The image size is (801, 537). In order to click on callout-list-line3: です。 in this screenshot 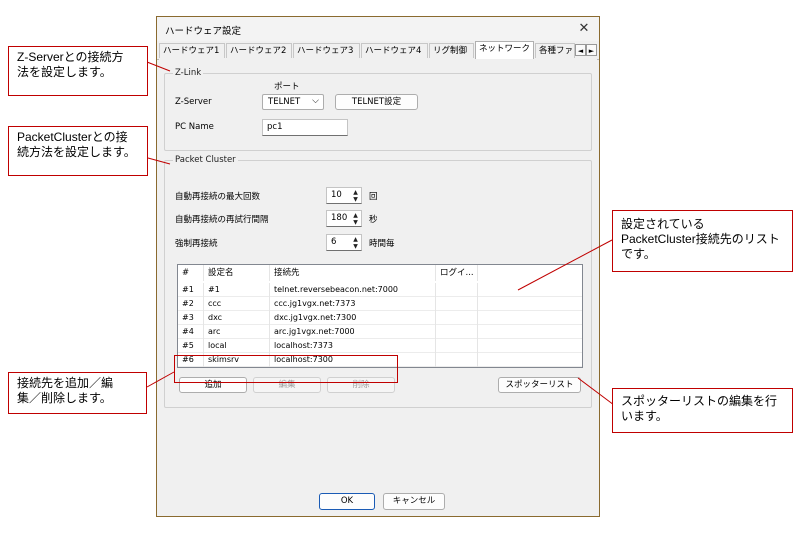, I will do `click(638, 254)`.